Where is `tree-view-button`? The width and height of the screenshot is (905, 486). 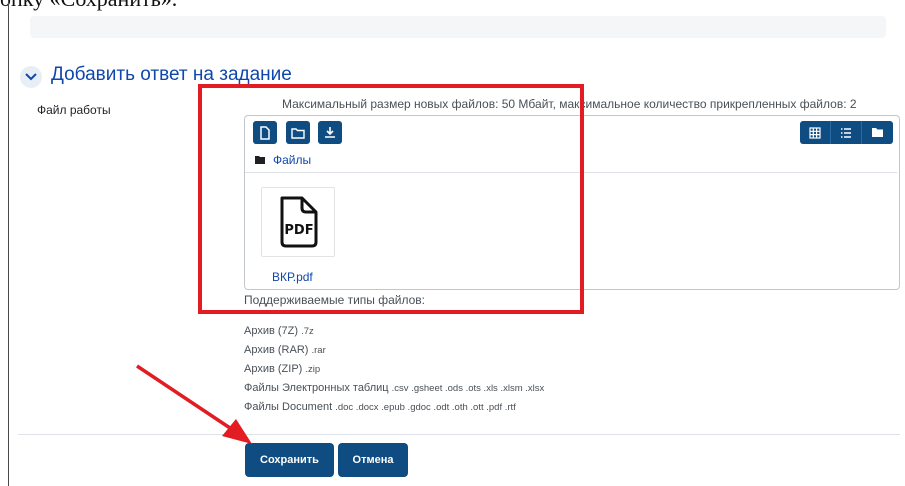
tree-view-button is located at coordinates (877, 132).